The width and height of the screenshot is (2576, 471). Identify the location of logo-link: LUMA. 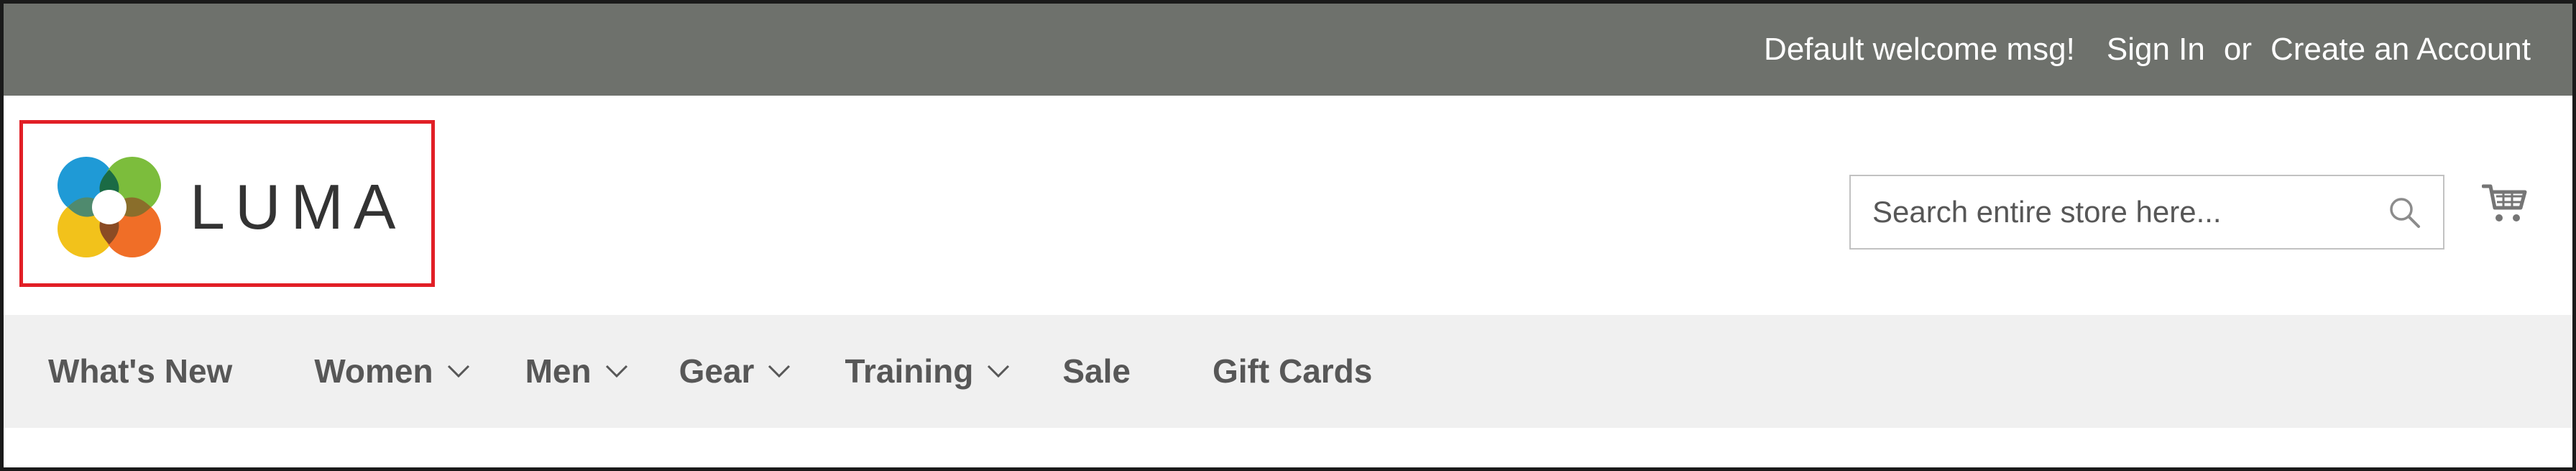
(227, 203).